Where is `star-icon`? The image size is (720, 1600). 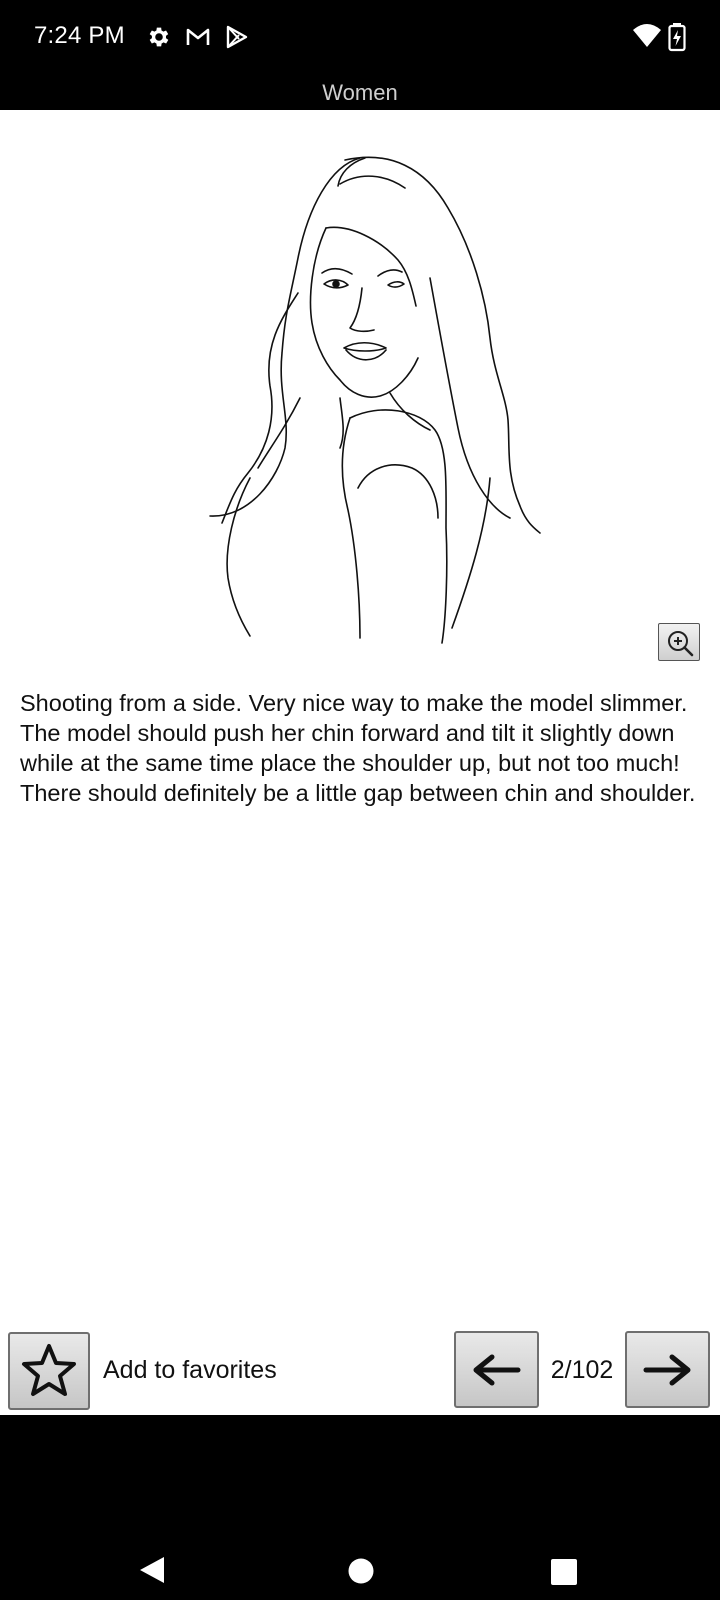
star-icon is located at coordinates (49, 1370).